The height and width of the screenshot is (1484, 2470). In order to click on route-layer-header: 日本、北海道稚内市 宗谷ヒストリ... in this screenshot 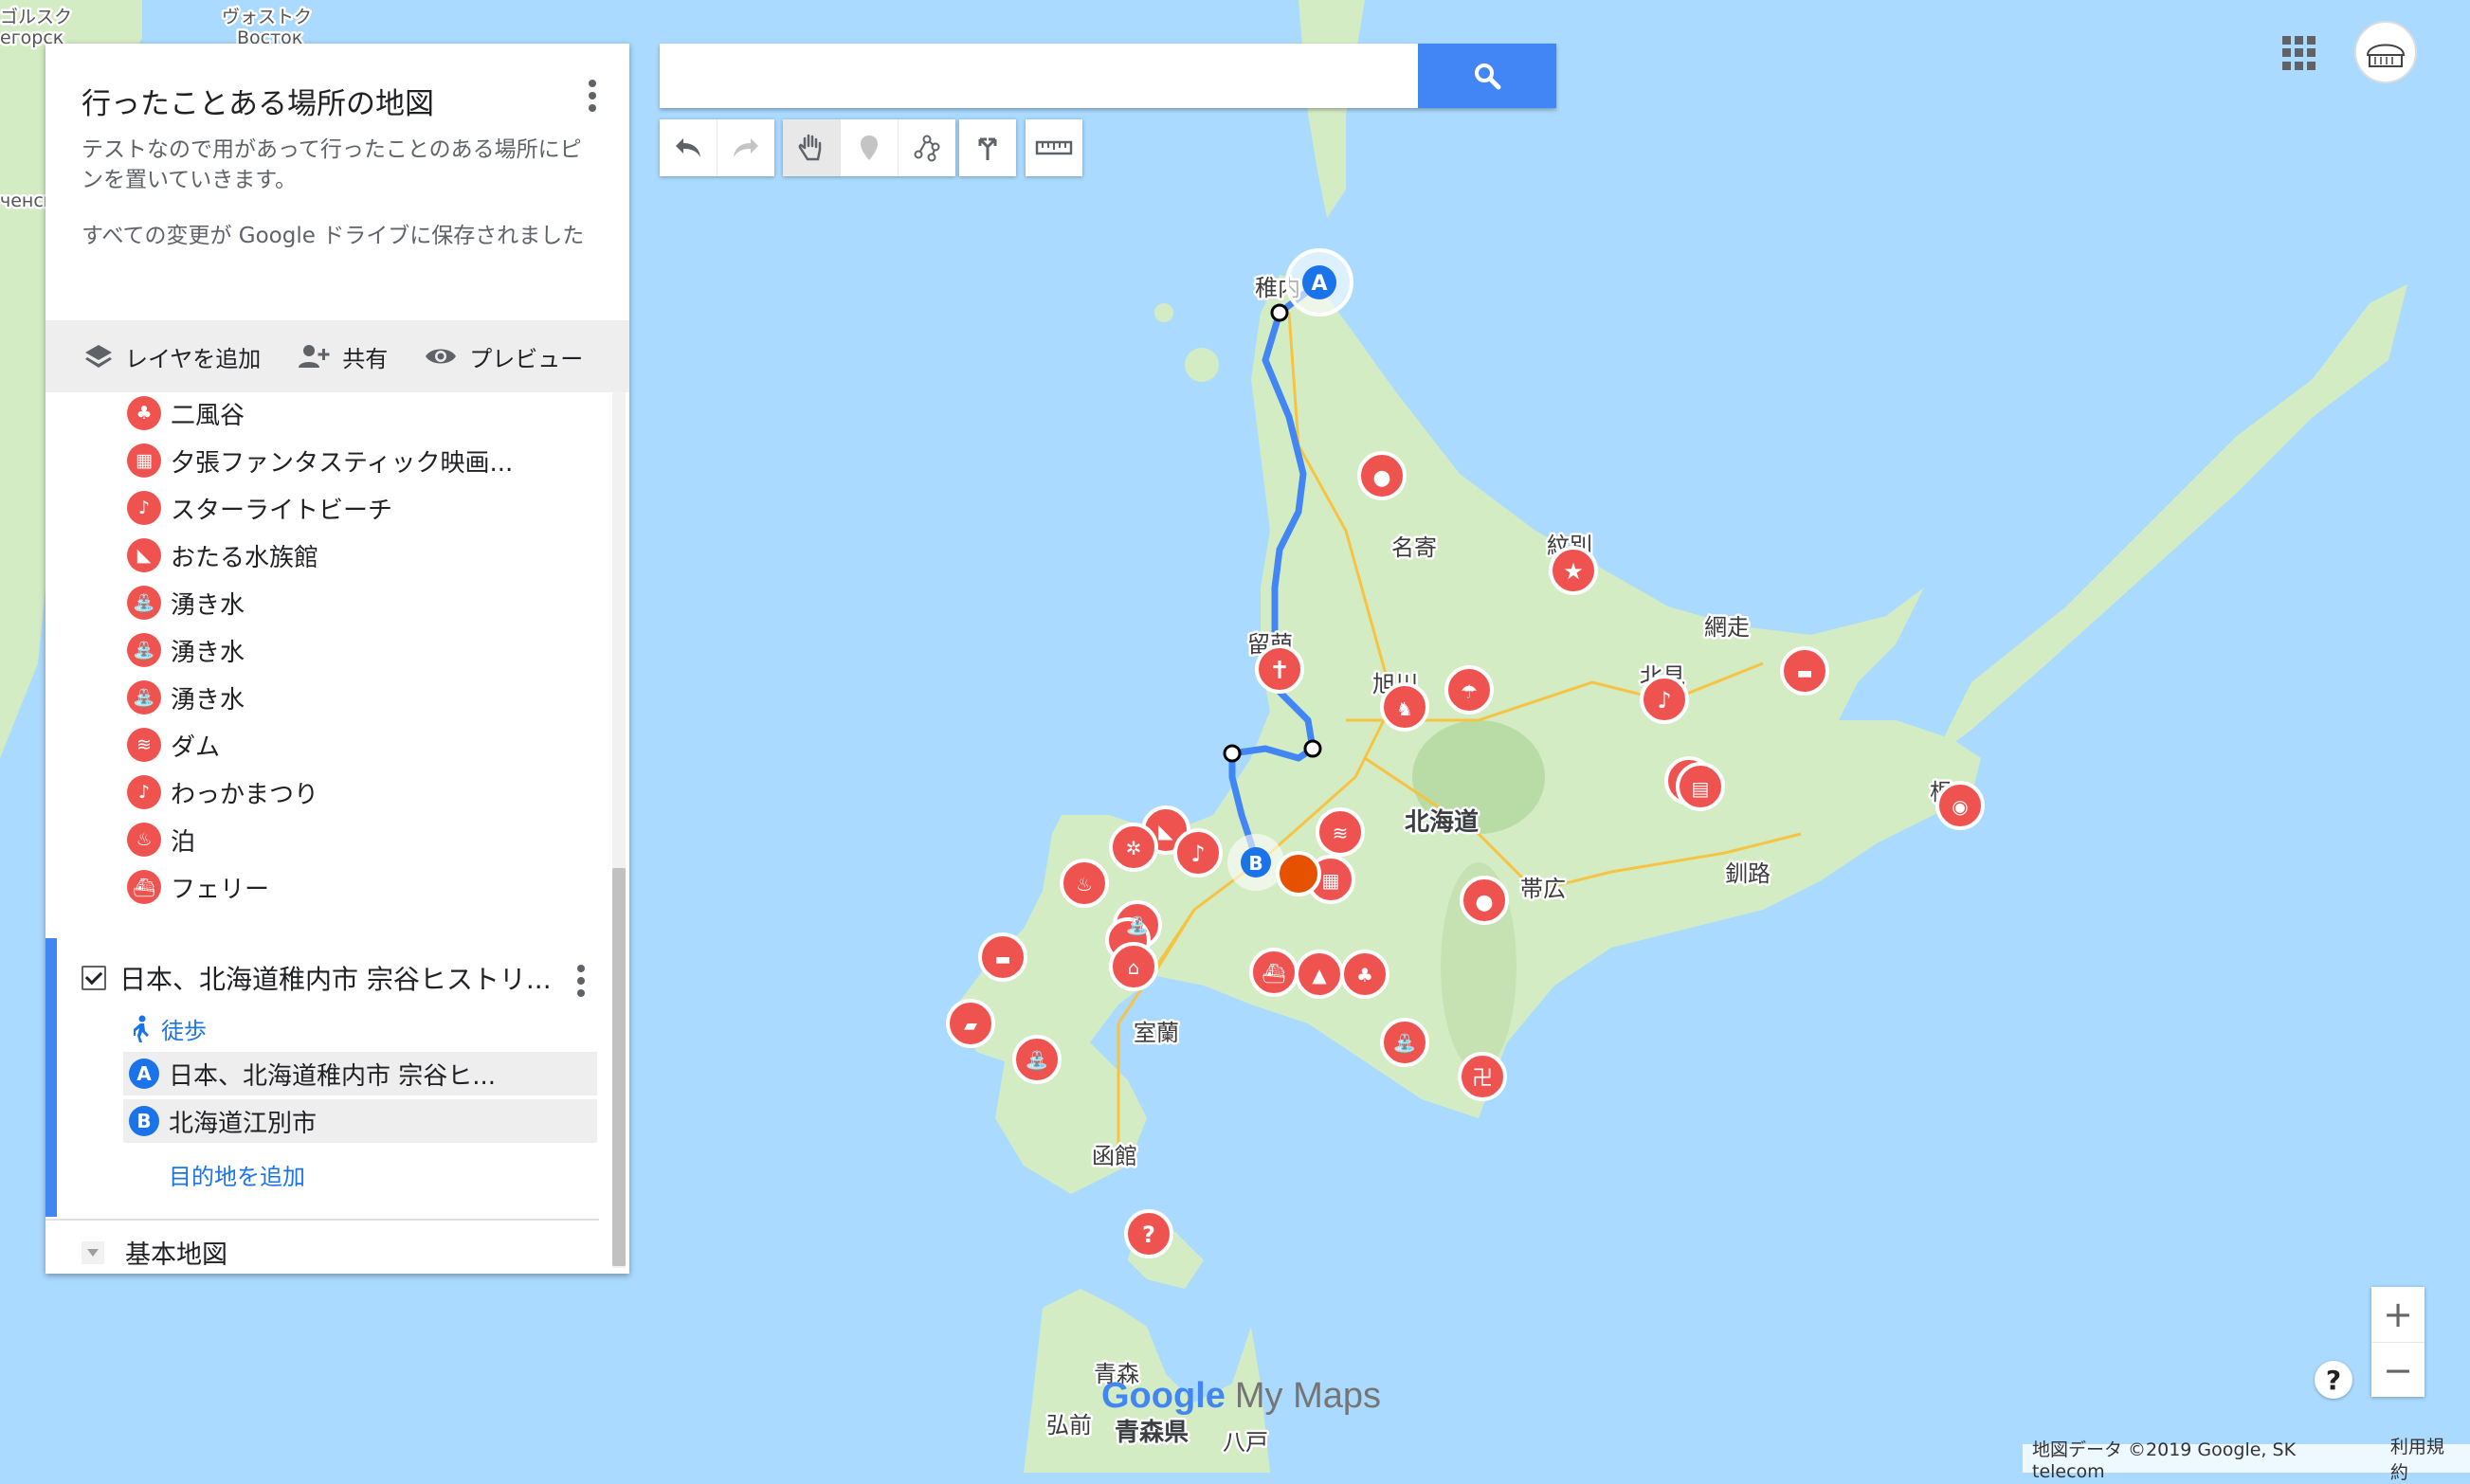, I will do `click(317, 978)`.